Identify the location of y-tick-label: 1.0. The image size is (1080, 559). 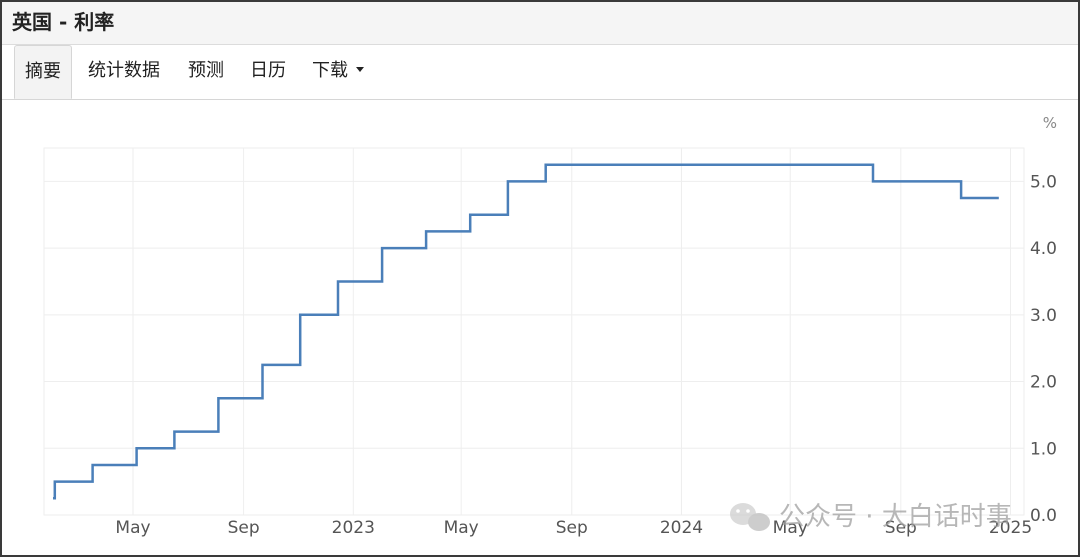
(1043, 449).